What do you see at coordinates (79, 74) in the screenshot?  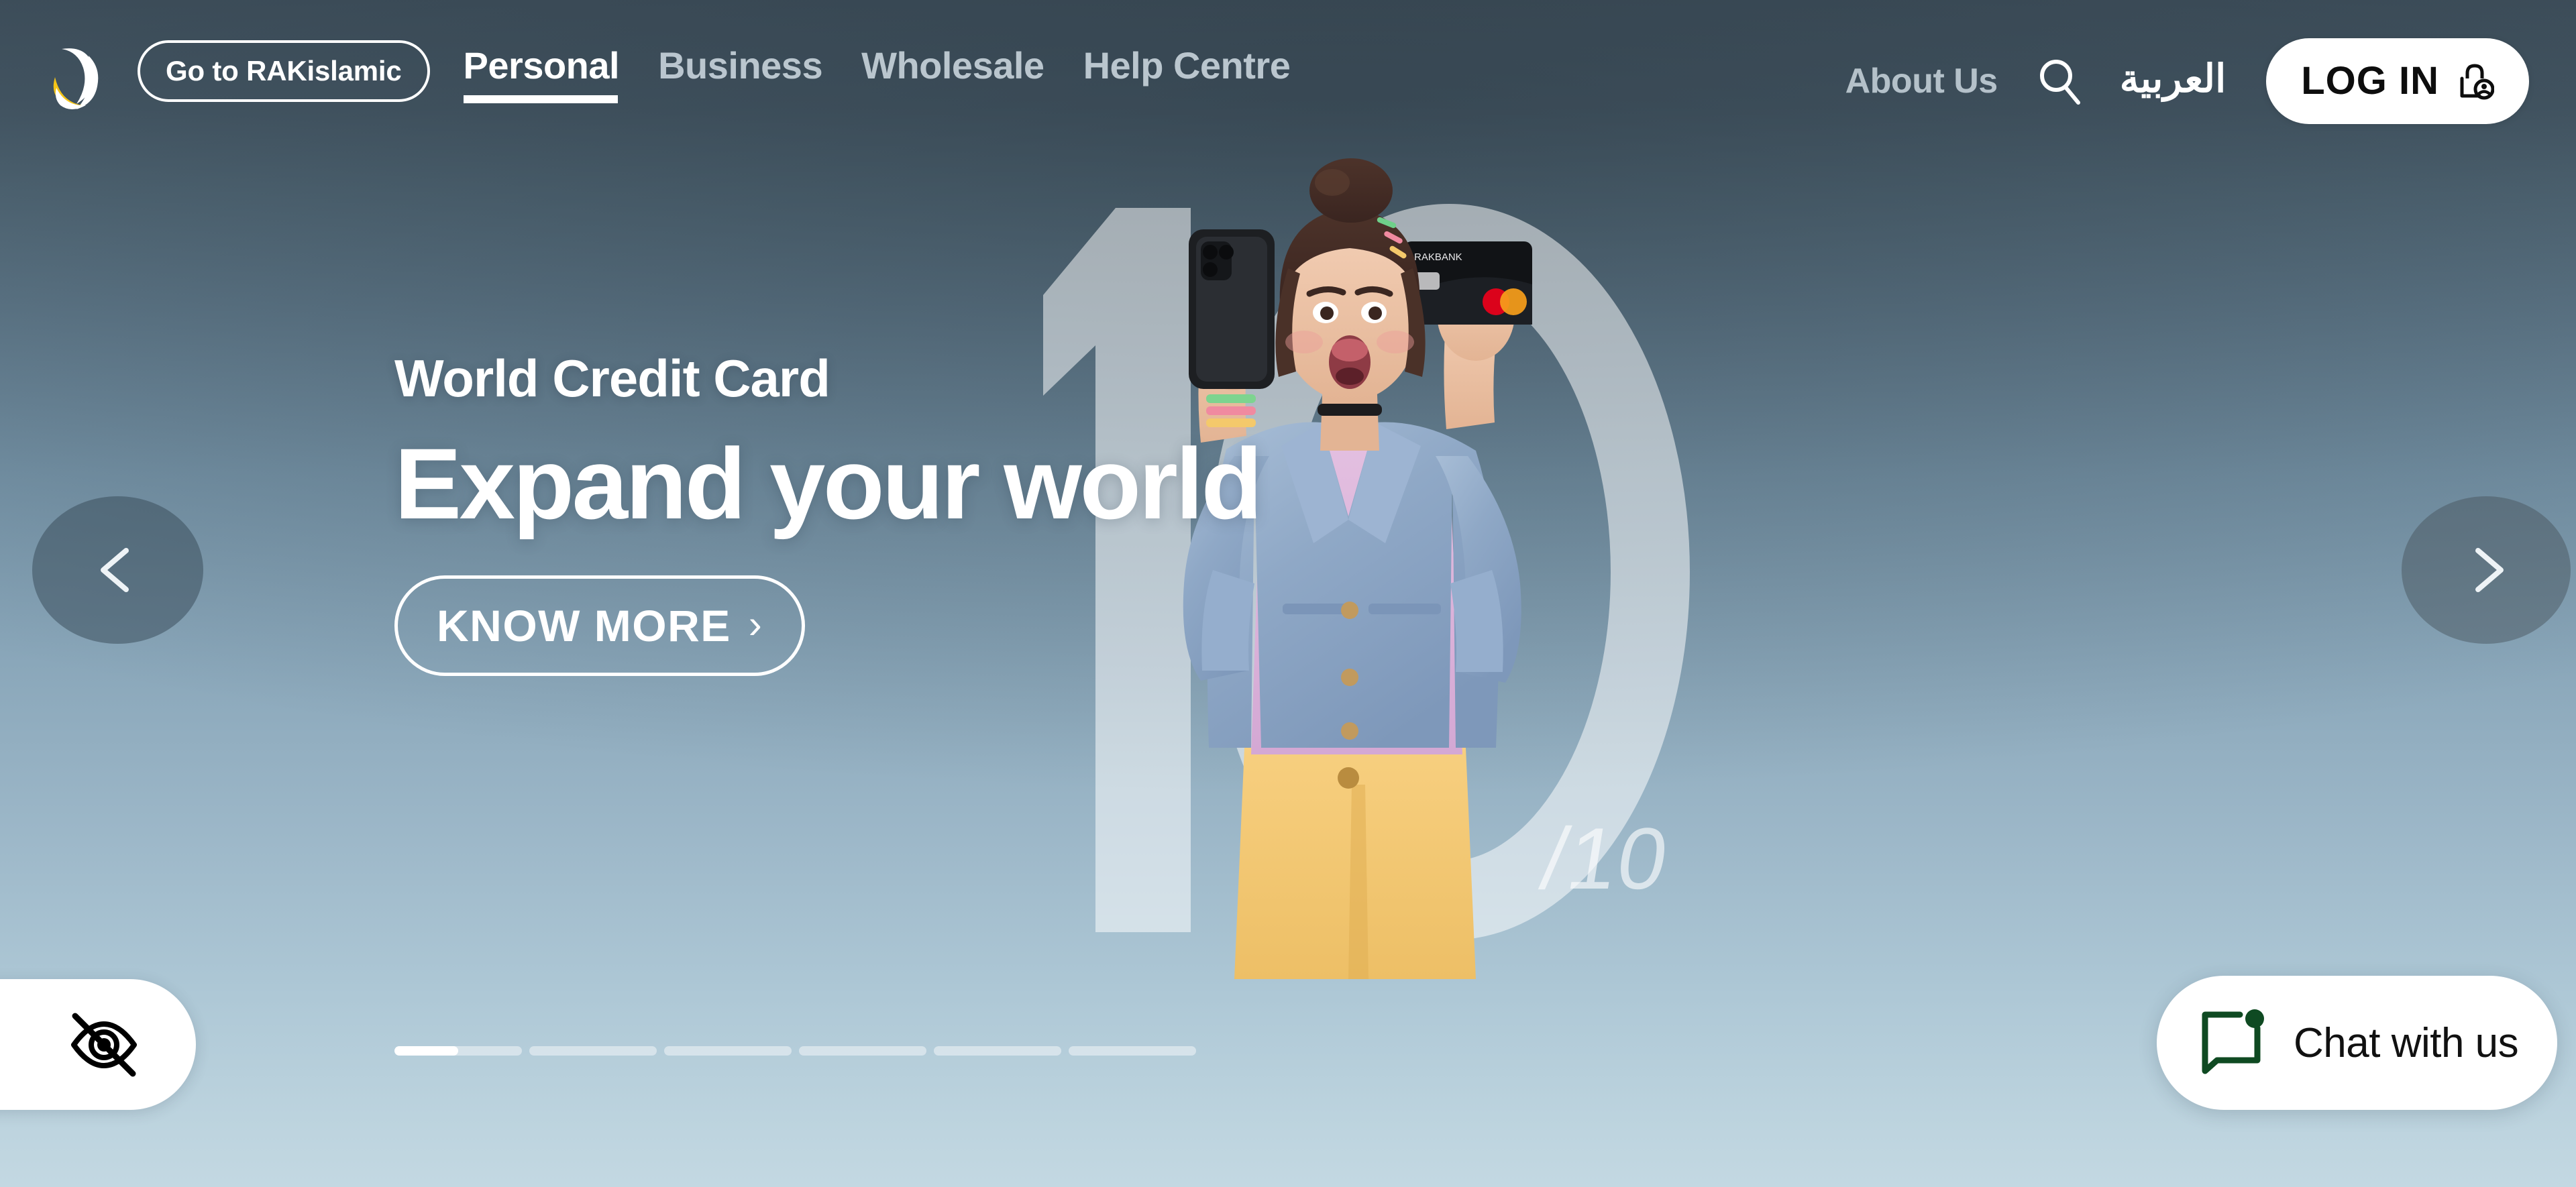 I see `rakbank-logo` at bounding box center [79, 74].